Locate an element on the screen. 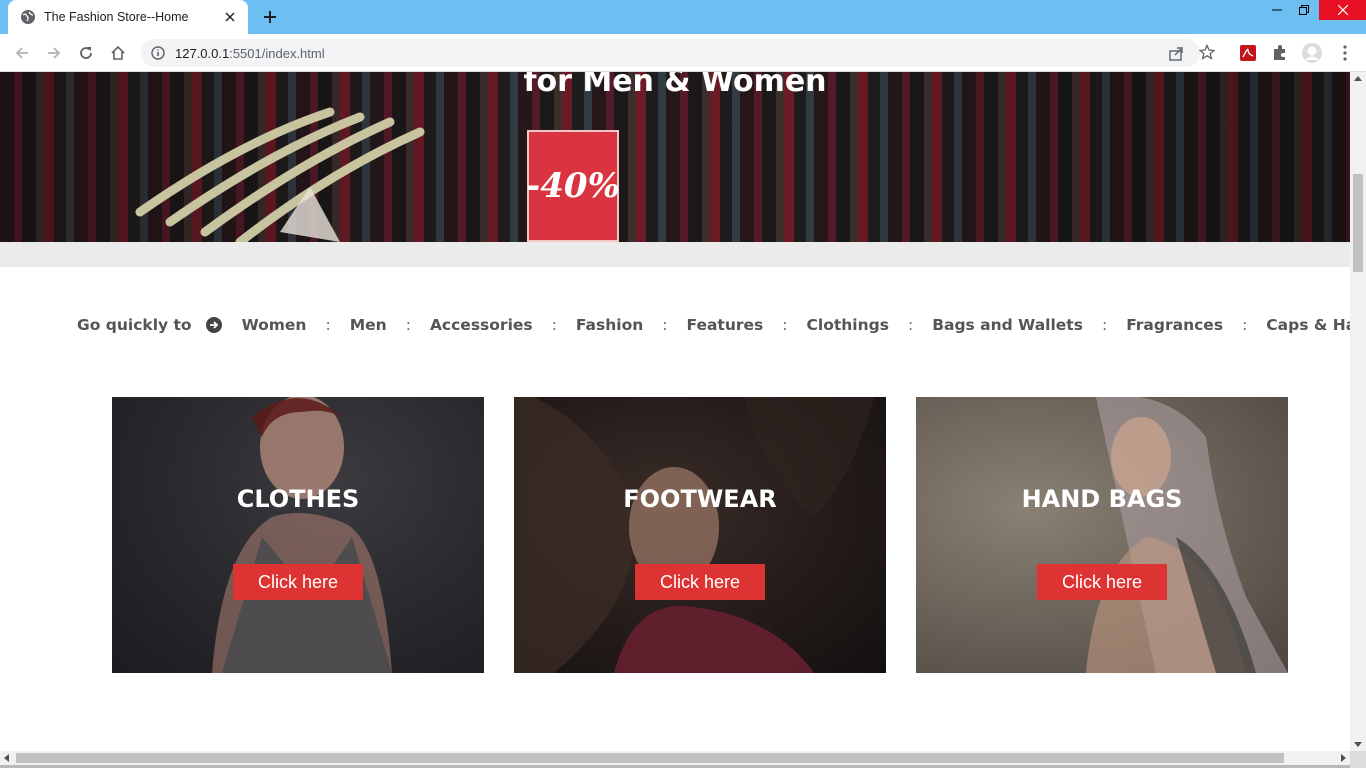 The height and width of the screenshot is (768, 1366). address-url: 127.0.0.1:5501/index.html is located at coordinates (250, 53).